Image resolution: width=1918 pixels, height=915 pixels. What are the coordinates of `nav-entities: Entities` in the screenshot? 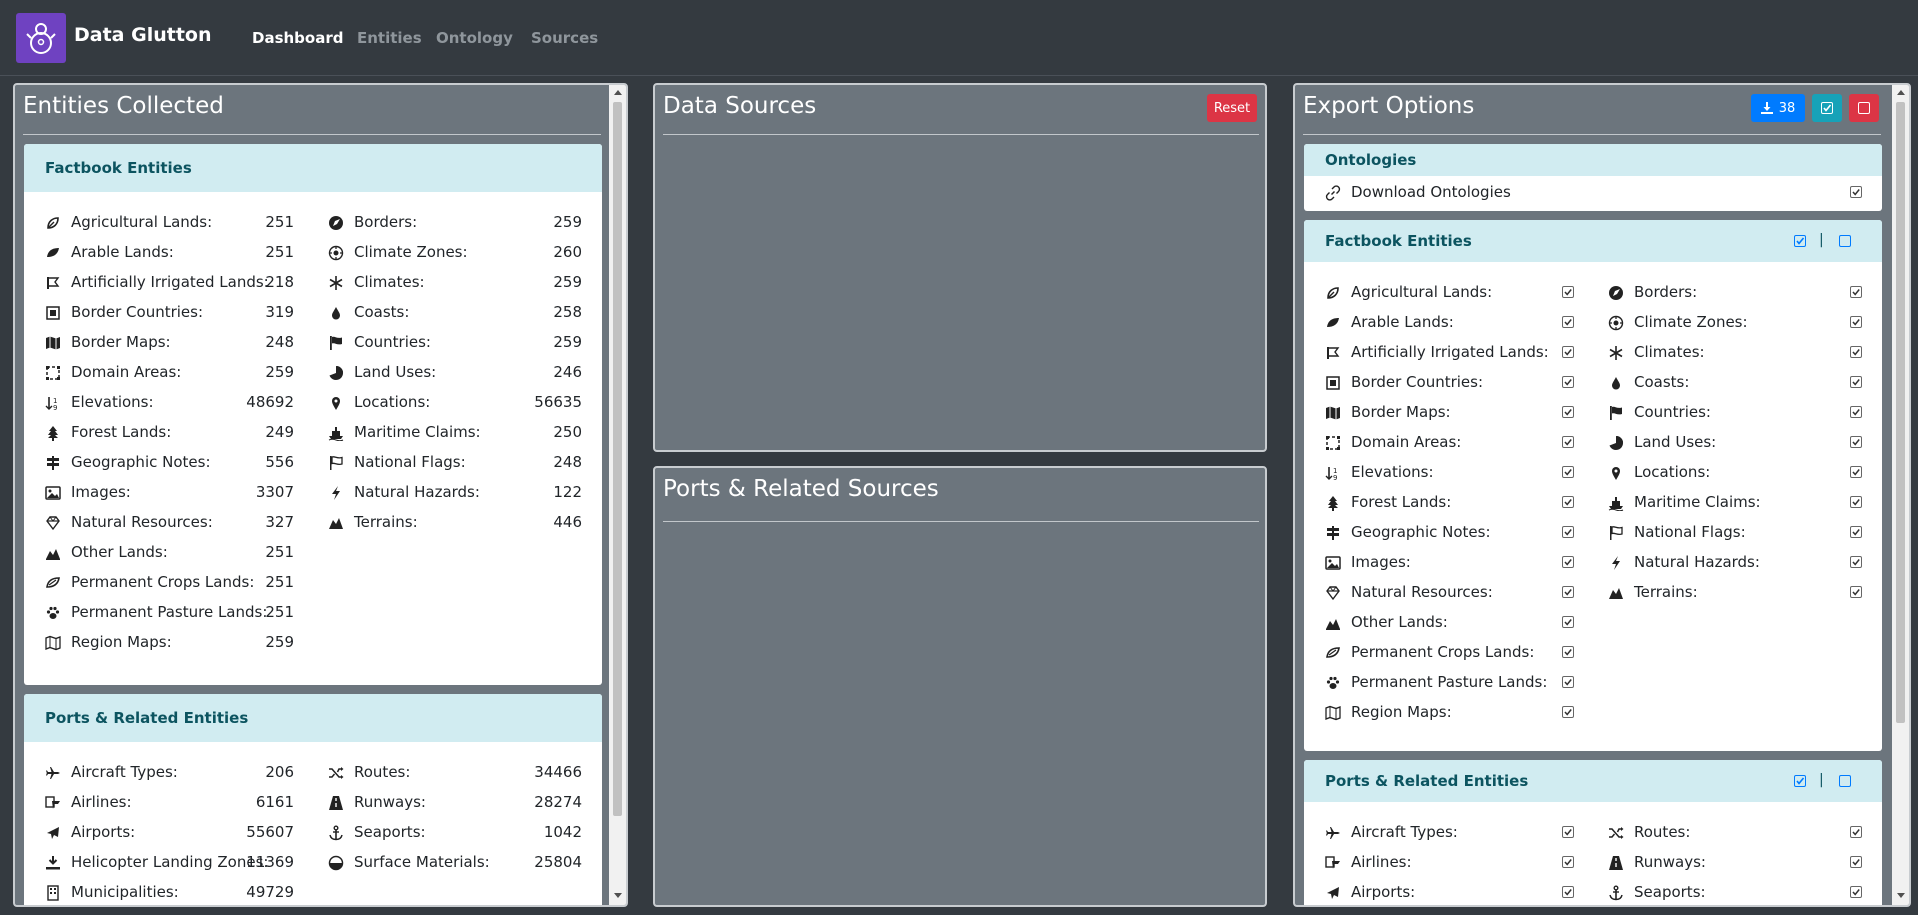 It's located at (389, 38).